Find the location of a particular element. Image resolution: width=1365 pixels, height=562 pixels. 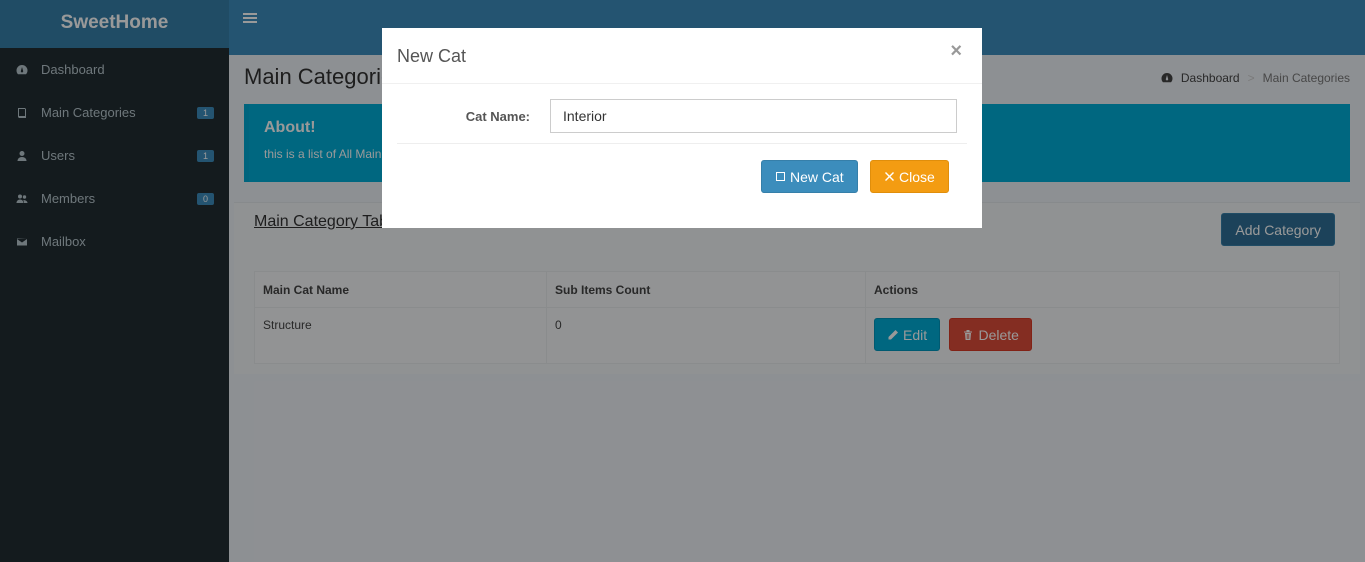

close-button: Close is located at coordinates (909, 176).